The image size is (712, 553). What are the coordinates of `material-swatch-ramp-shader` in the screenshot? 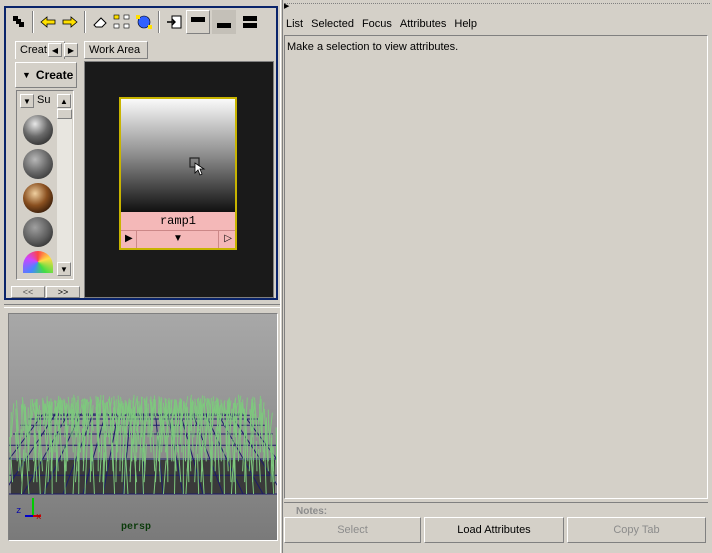 It's located at (38, 262).